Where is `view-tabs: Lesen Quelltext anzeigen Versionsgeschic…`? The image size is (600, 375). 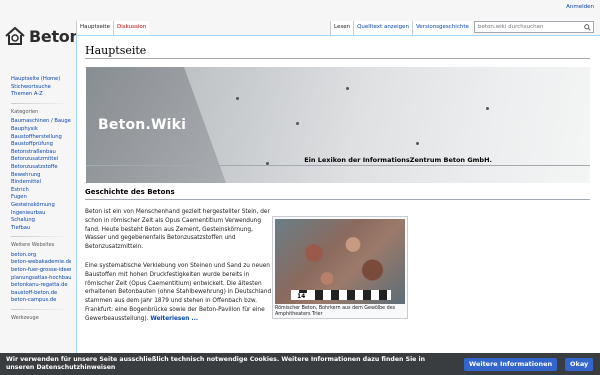 view-tabs: Lesen Quelltext anzeigen Versionsgeschic… is located at coordinates (401, 28).